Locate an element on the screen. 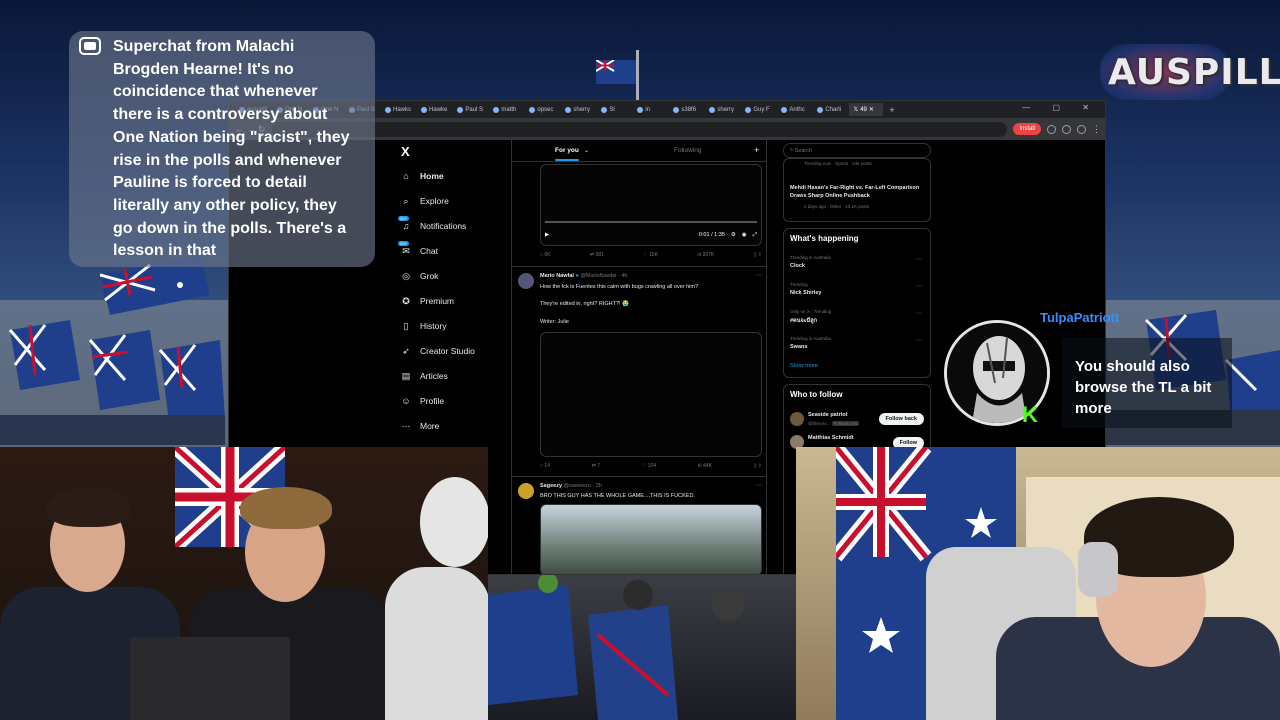  nav-label: Home is located at coordinates (432, 176).